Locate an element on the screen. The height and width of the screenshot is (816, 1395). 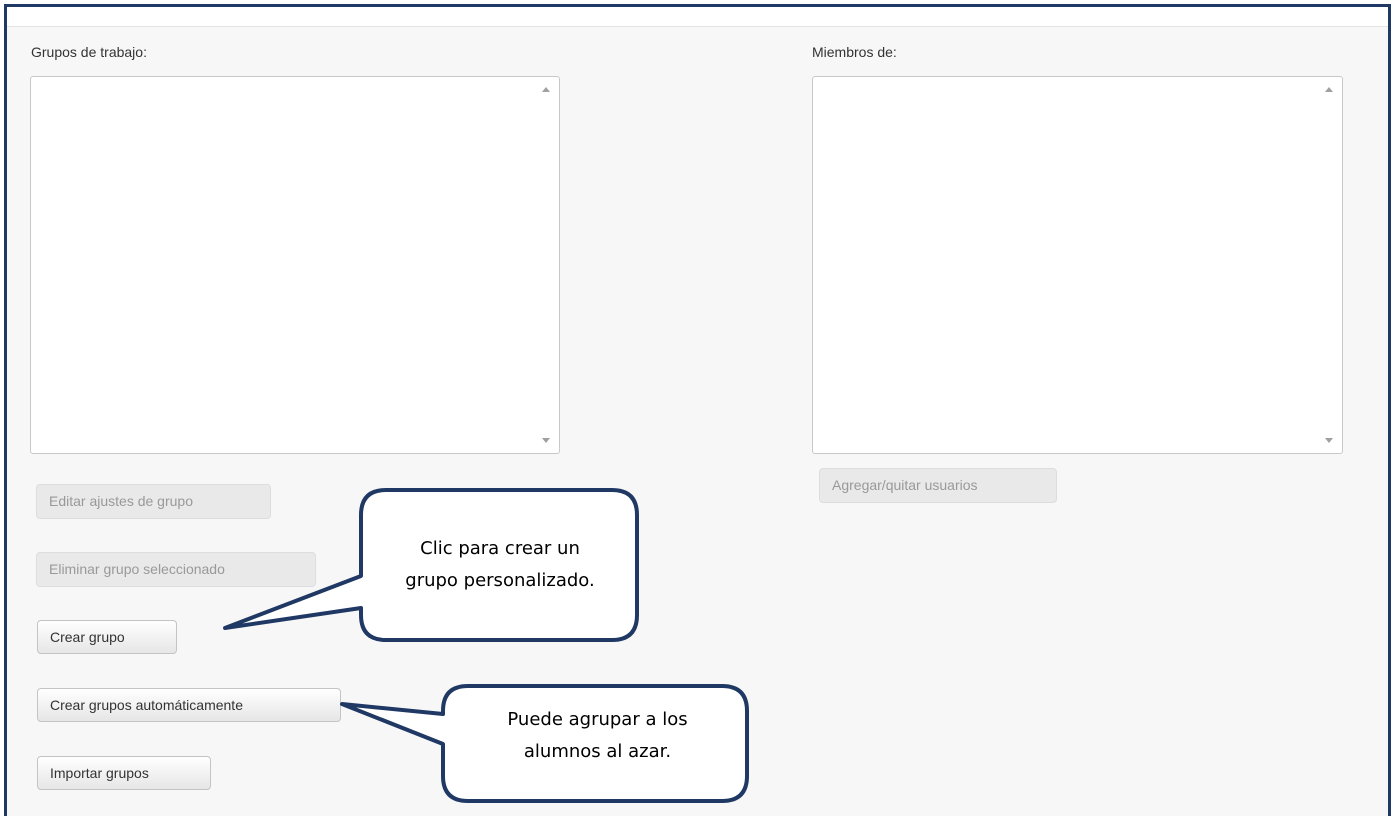
import-groups-button: Importar grupos is located at coordinates (124, 773).